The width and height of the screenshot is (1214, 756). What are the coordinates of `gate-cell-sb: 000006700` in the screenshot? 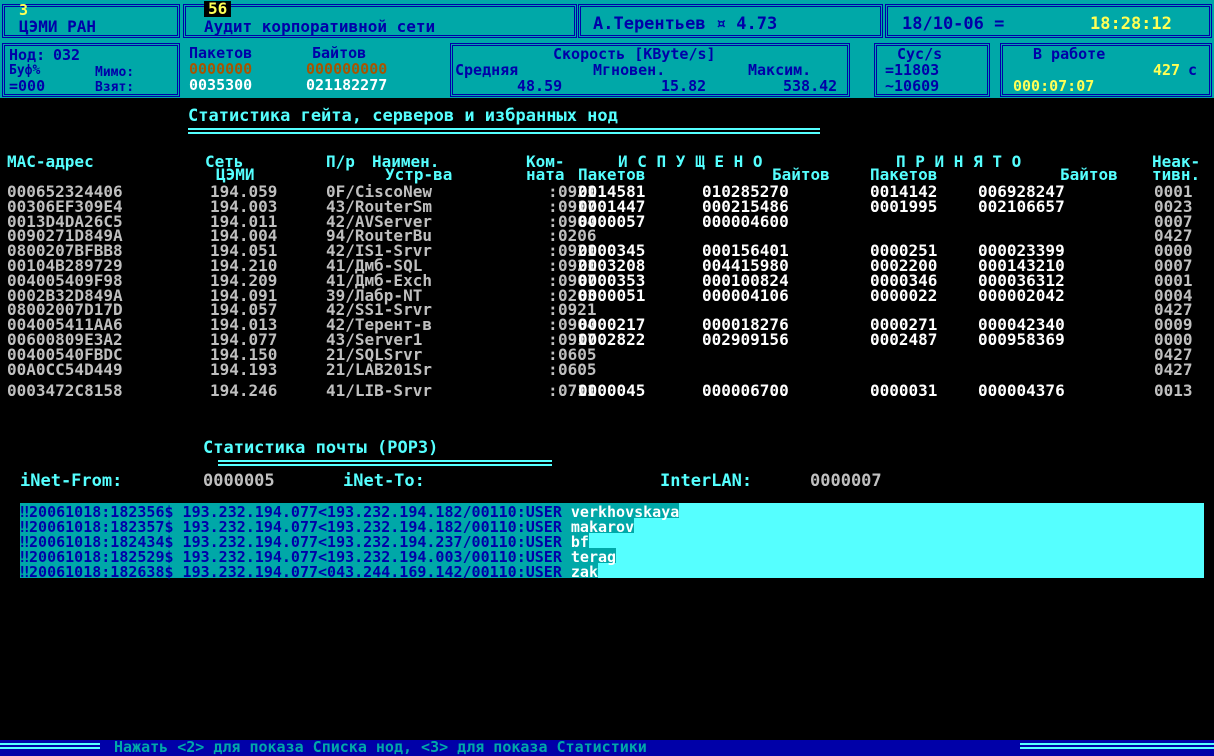 It's located at (745, 390).